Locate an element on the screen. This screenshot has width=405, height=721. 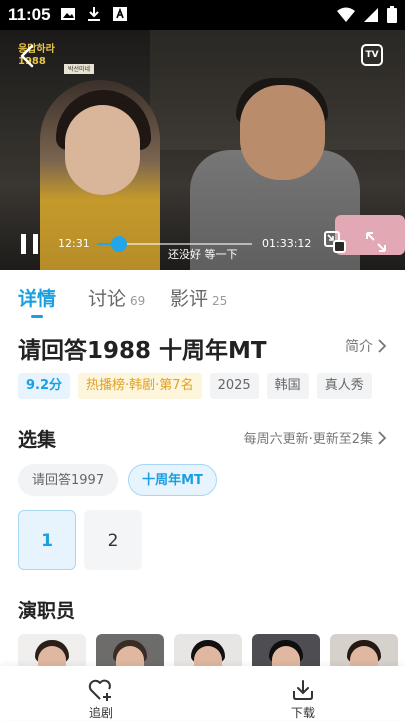
status-time: 11:05 is located at coordinates (29, 14).